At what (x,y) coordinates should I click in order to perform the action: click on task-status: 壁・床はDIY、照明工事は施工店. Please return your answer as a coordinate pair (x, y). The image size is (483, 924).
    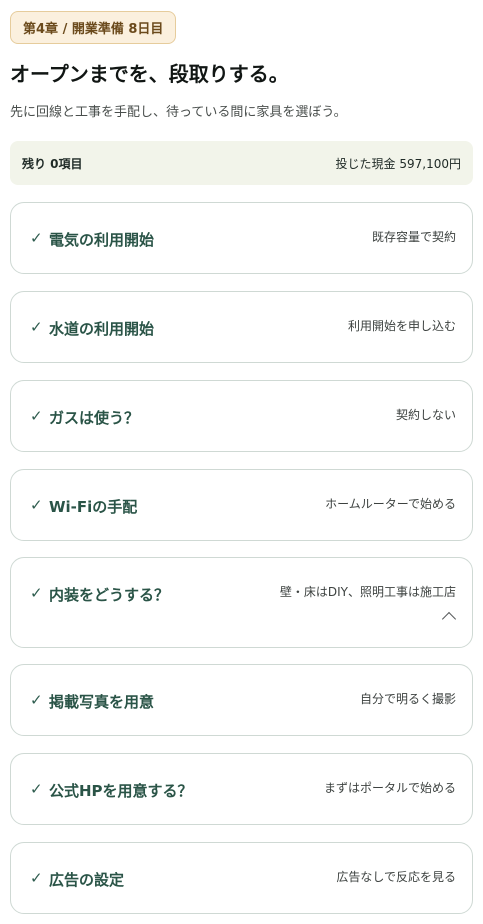
    Looking at the image, I should click on (367, 592).